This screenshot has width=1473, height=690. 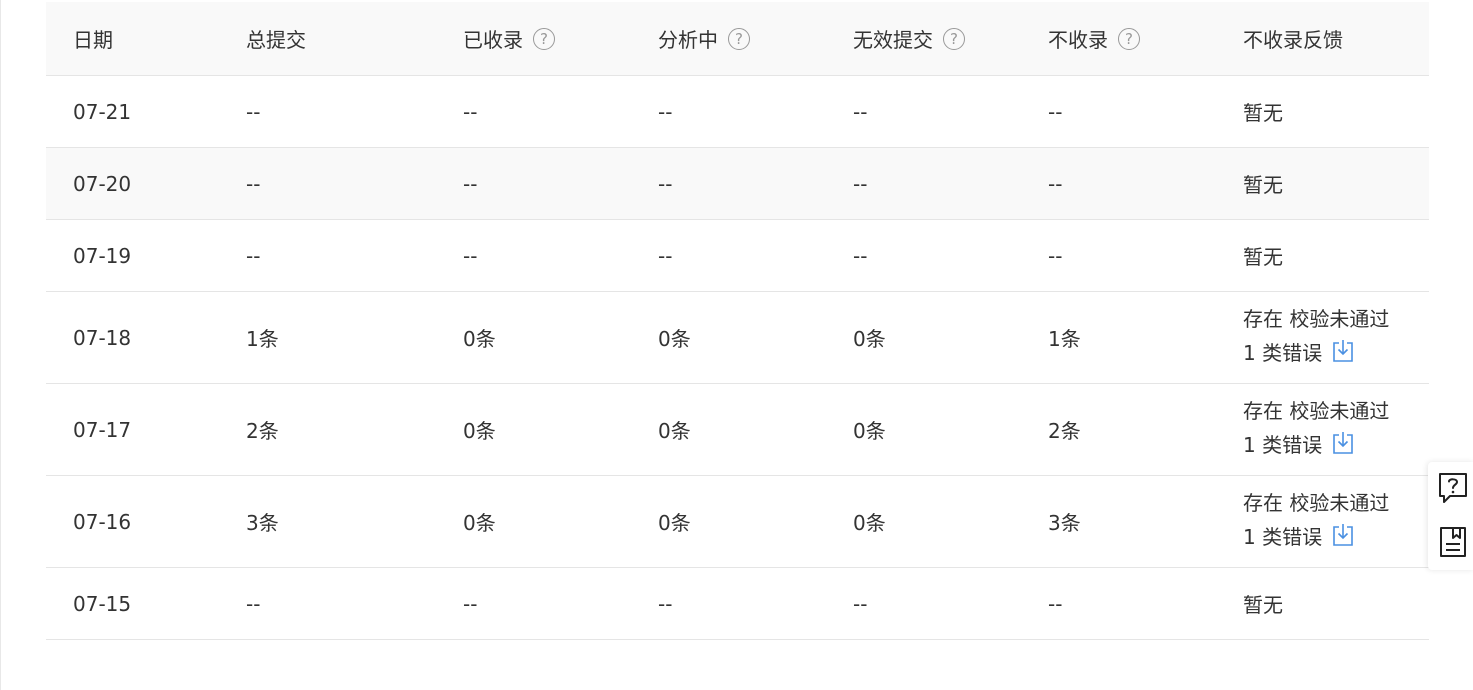 I want to click on cell-date: 07-16, so click(x=132, y=521).